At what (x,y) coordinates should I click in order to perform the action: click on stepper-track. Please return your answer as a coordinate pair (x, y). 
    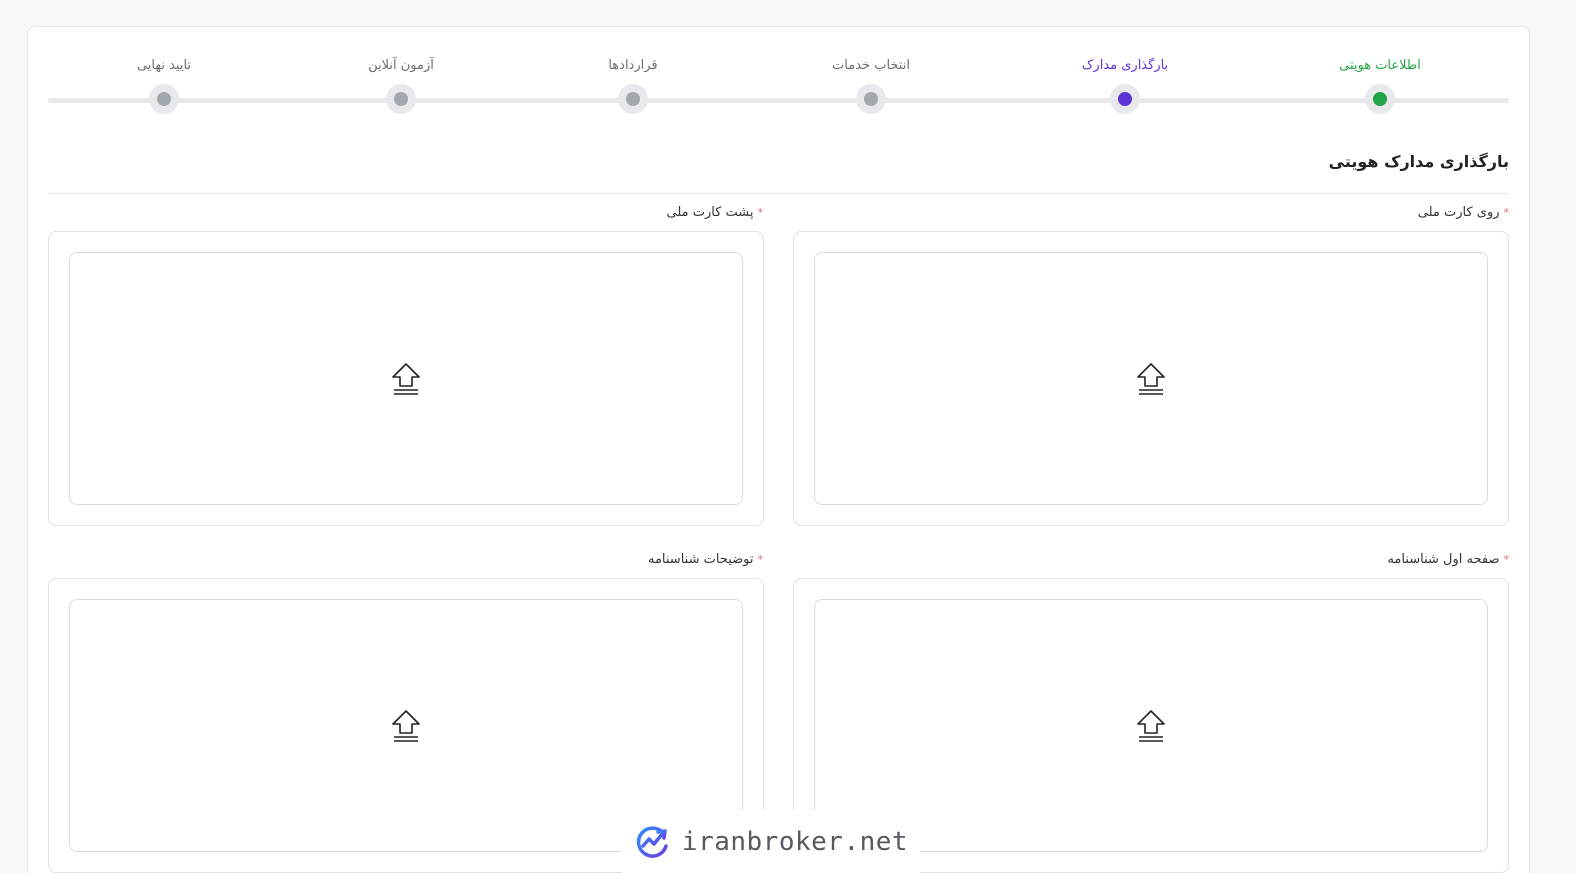
    Looking at the image, I should click on (778, 100).